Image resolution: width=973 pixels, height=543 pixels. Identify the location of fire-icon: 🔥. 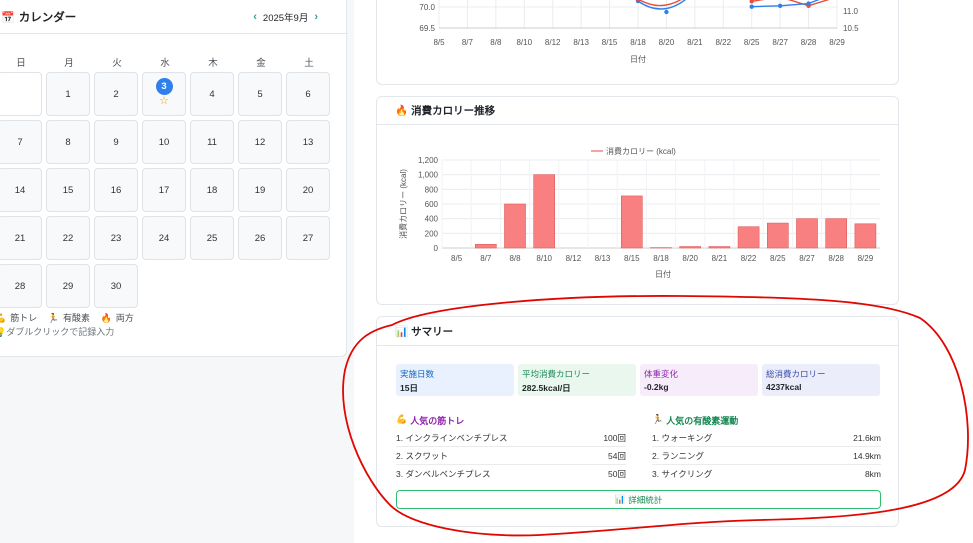
(402, 111).